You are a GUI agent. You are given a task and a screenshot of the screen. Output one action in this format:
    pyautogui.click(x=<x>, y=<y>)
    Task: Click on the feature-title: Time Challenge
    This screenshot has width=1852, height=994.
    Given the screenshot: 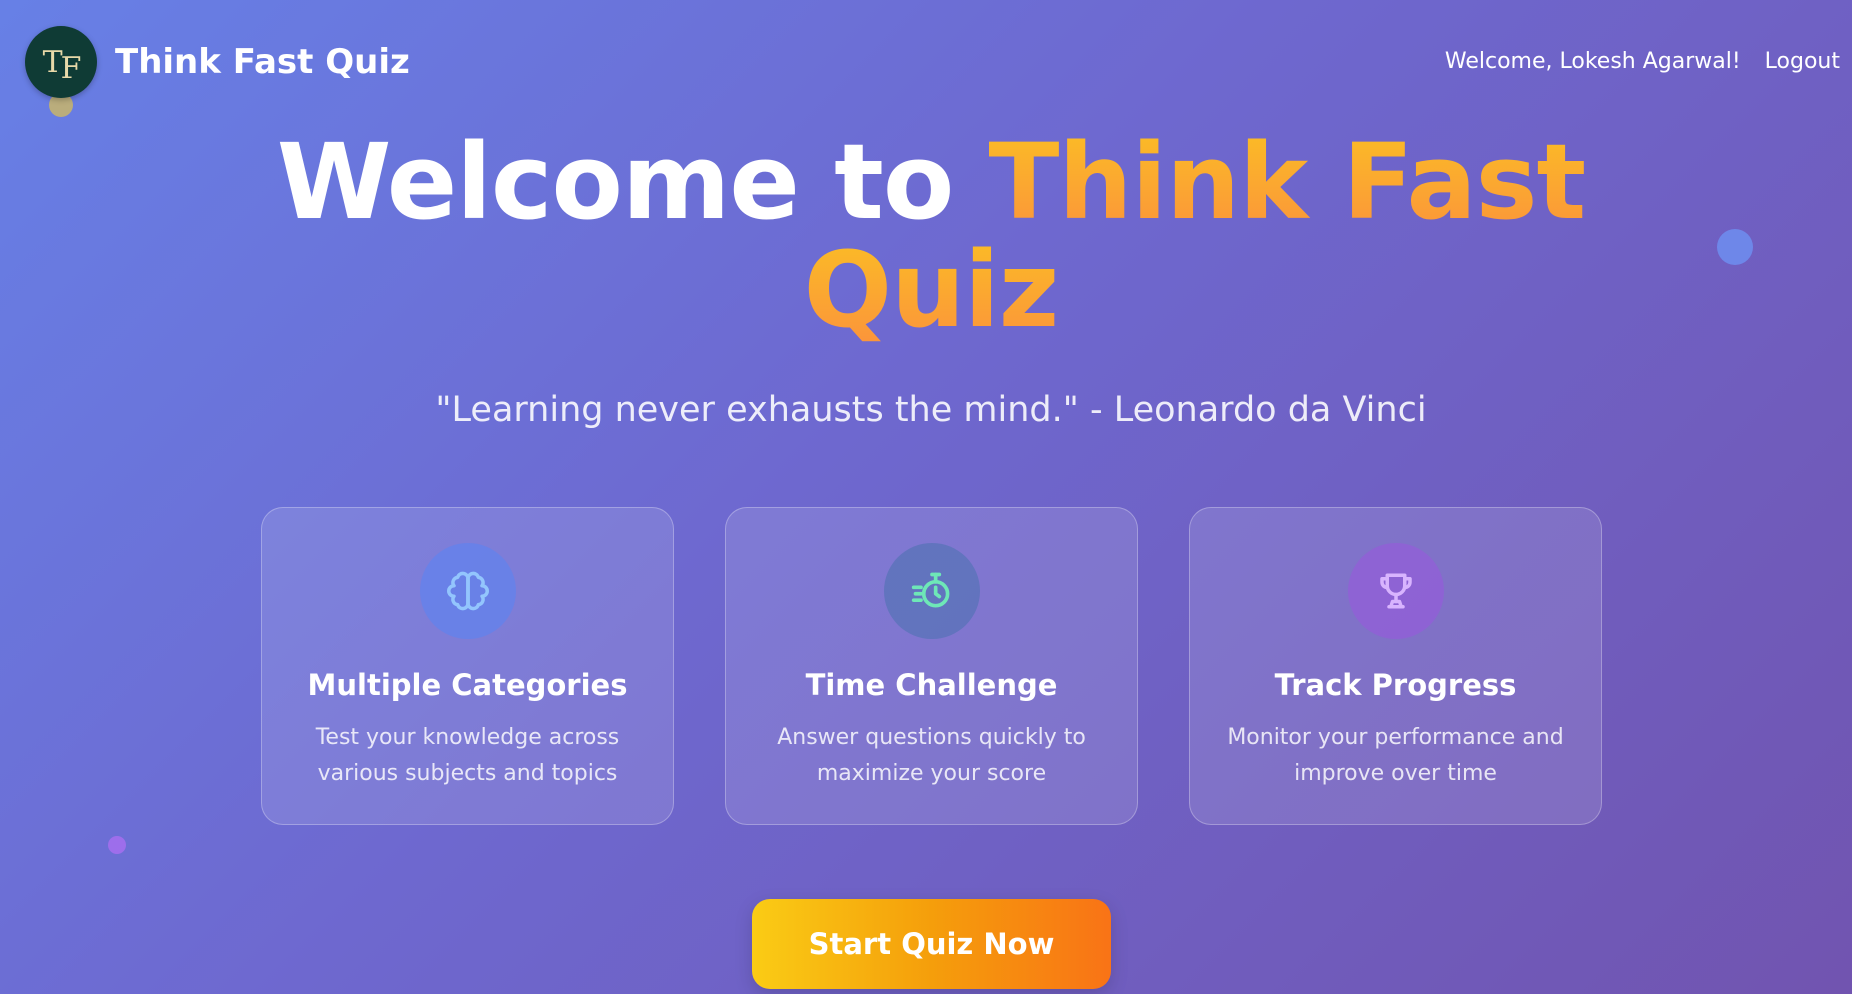 What is the action you would take?
    pyautogui.click(x=931, y=685)
    